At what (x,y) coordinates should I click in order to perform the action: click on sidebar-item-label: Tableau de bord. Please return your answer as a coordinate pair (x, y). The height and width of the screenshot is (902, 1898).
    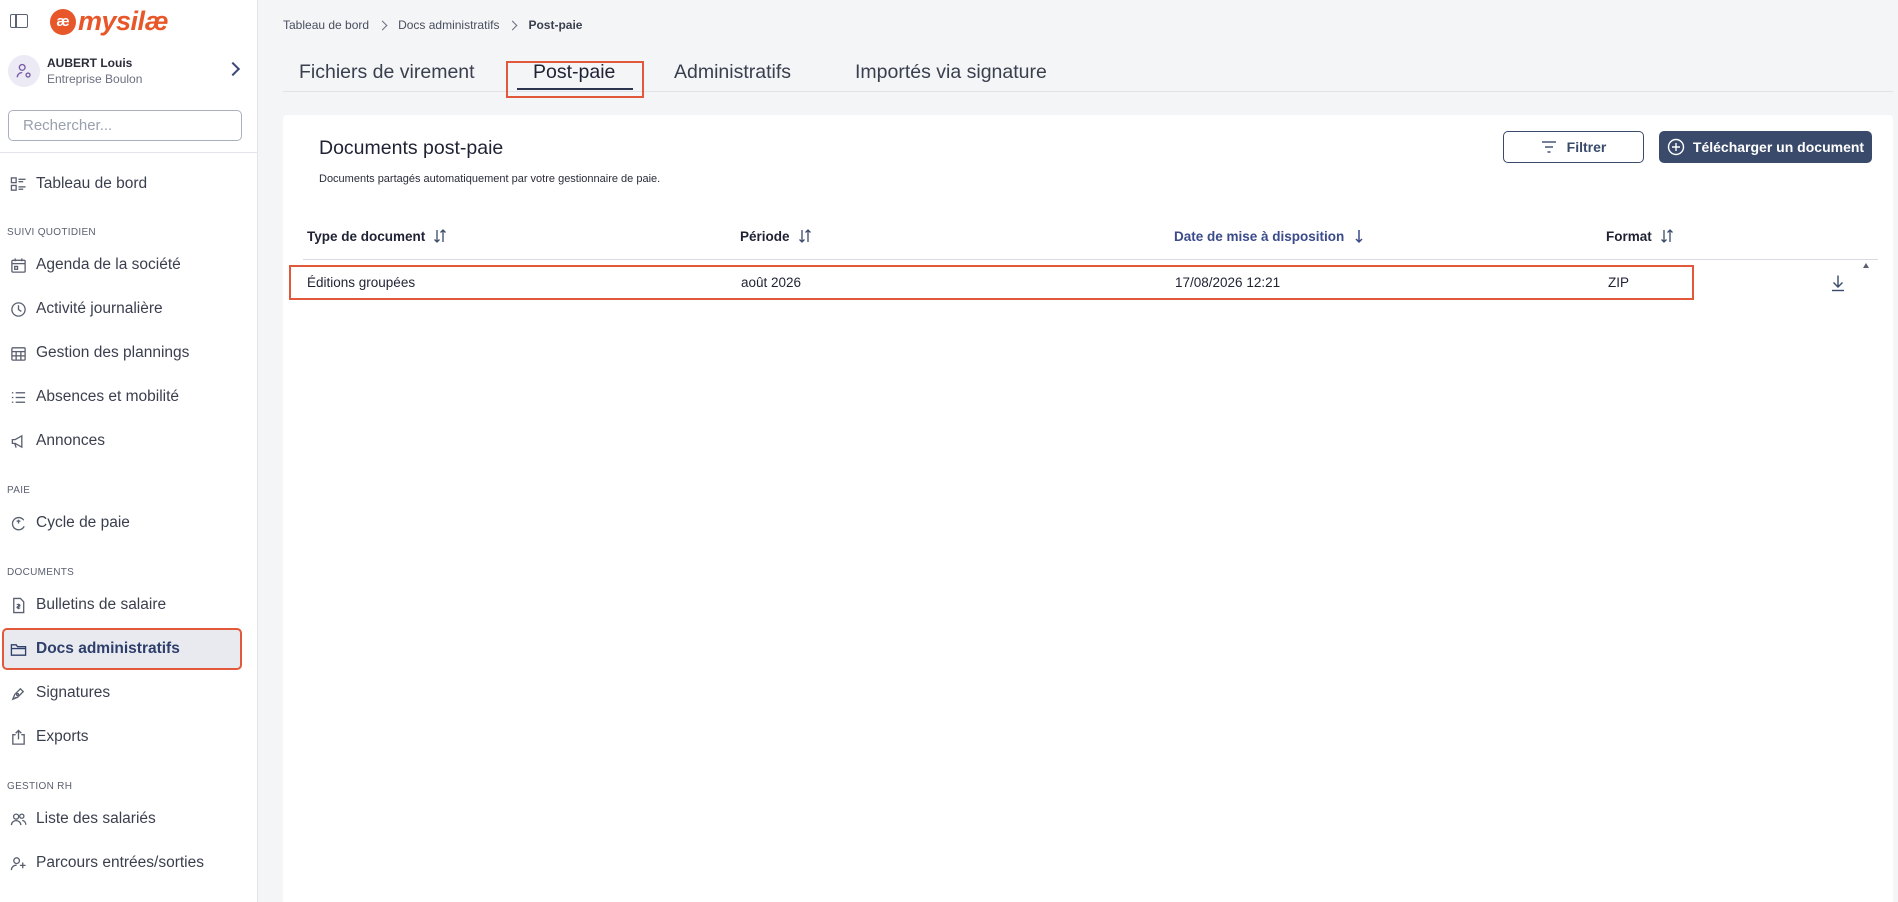
    Looking at the image, I should click on (92, 183).